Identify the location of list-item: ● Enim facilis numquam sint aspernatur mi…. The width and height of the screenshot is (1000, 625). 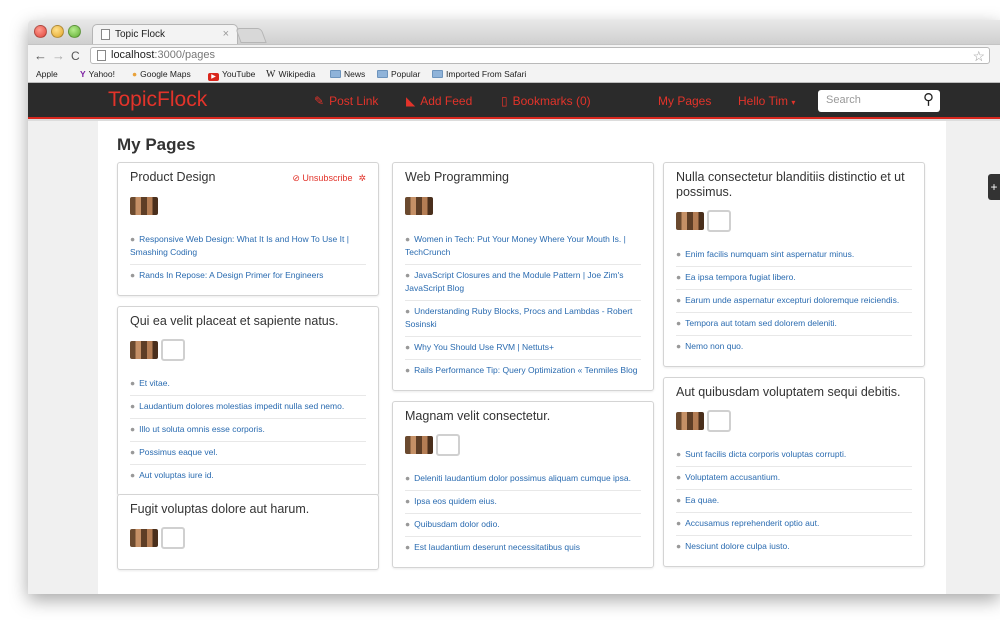
(794, 255).